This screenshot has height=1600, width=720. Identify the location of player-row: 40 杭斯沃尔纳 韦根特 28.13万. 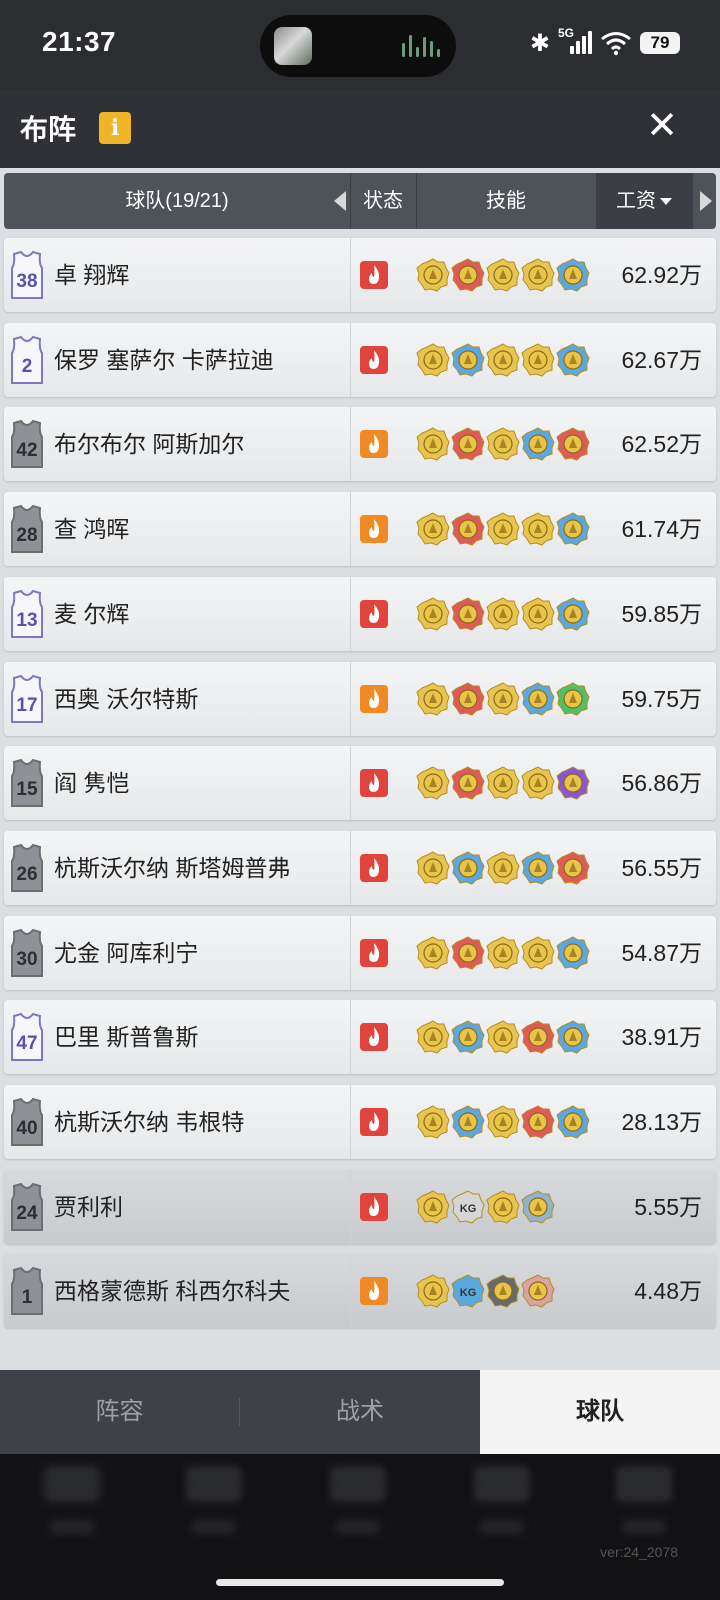
(360, 1122).